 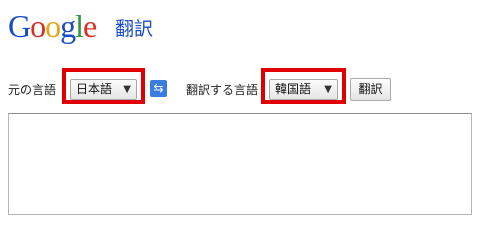 What do you see at coordinates (79, 26) in the screenshot?
I see `logo-letter: l` at bounding box center [79, 26].